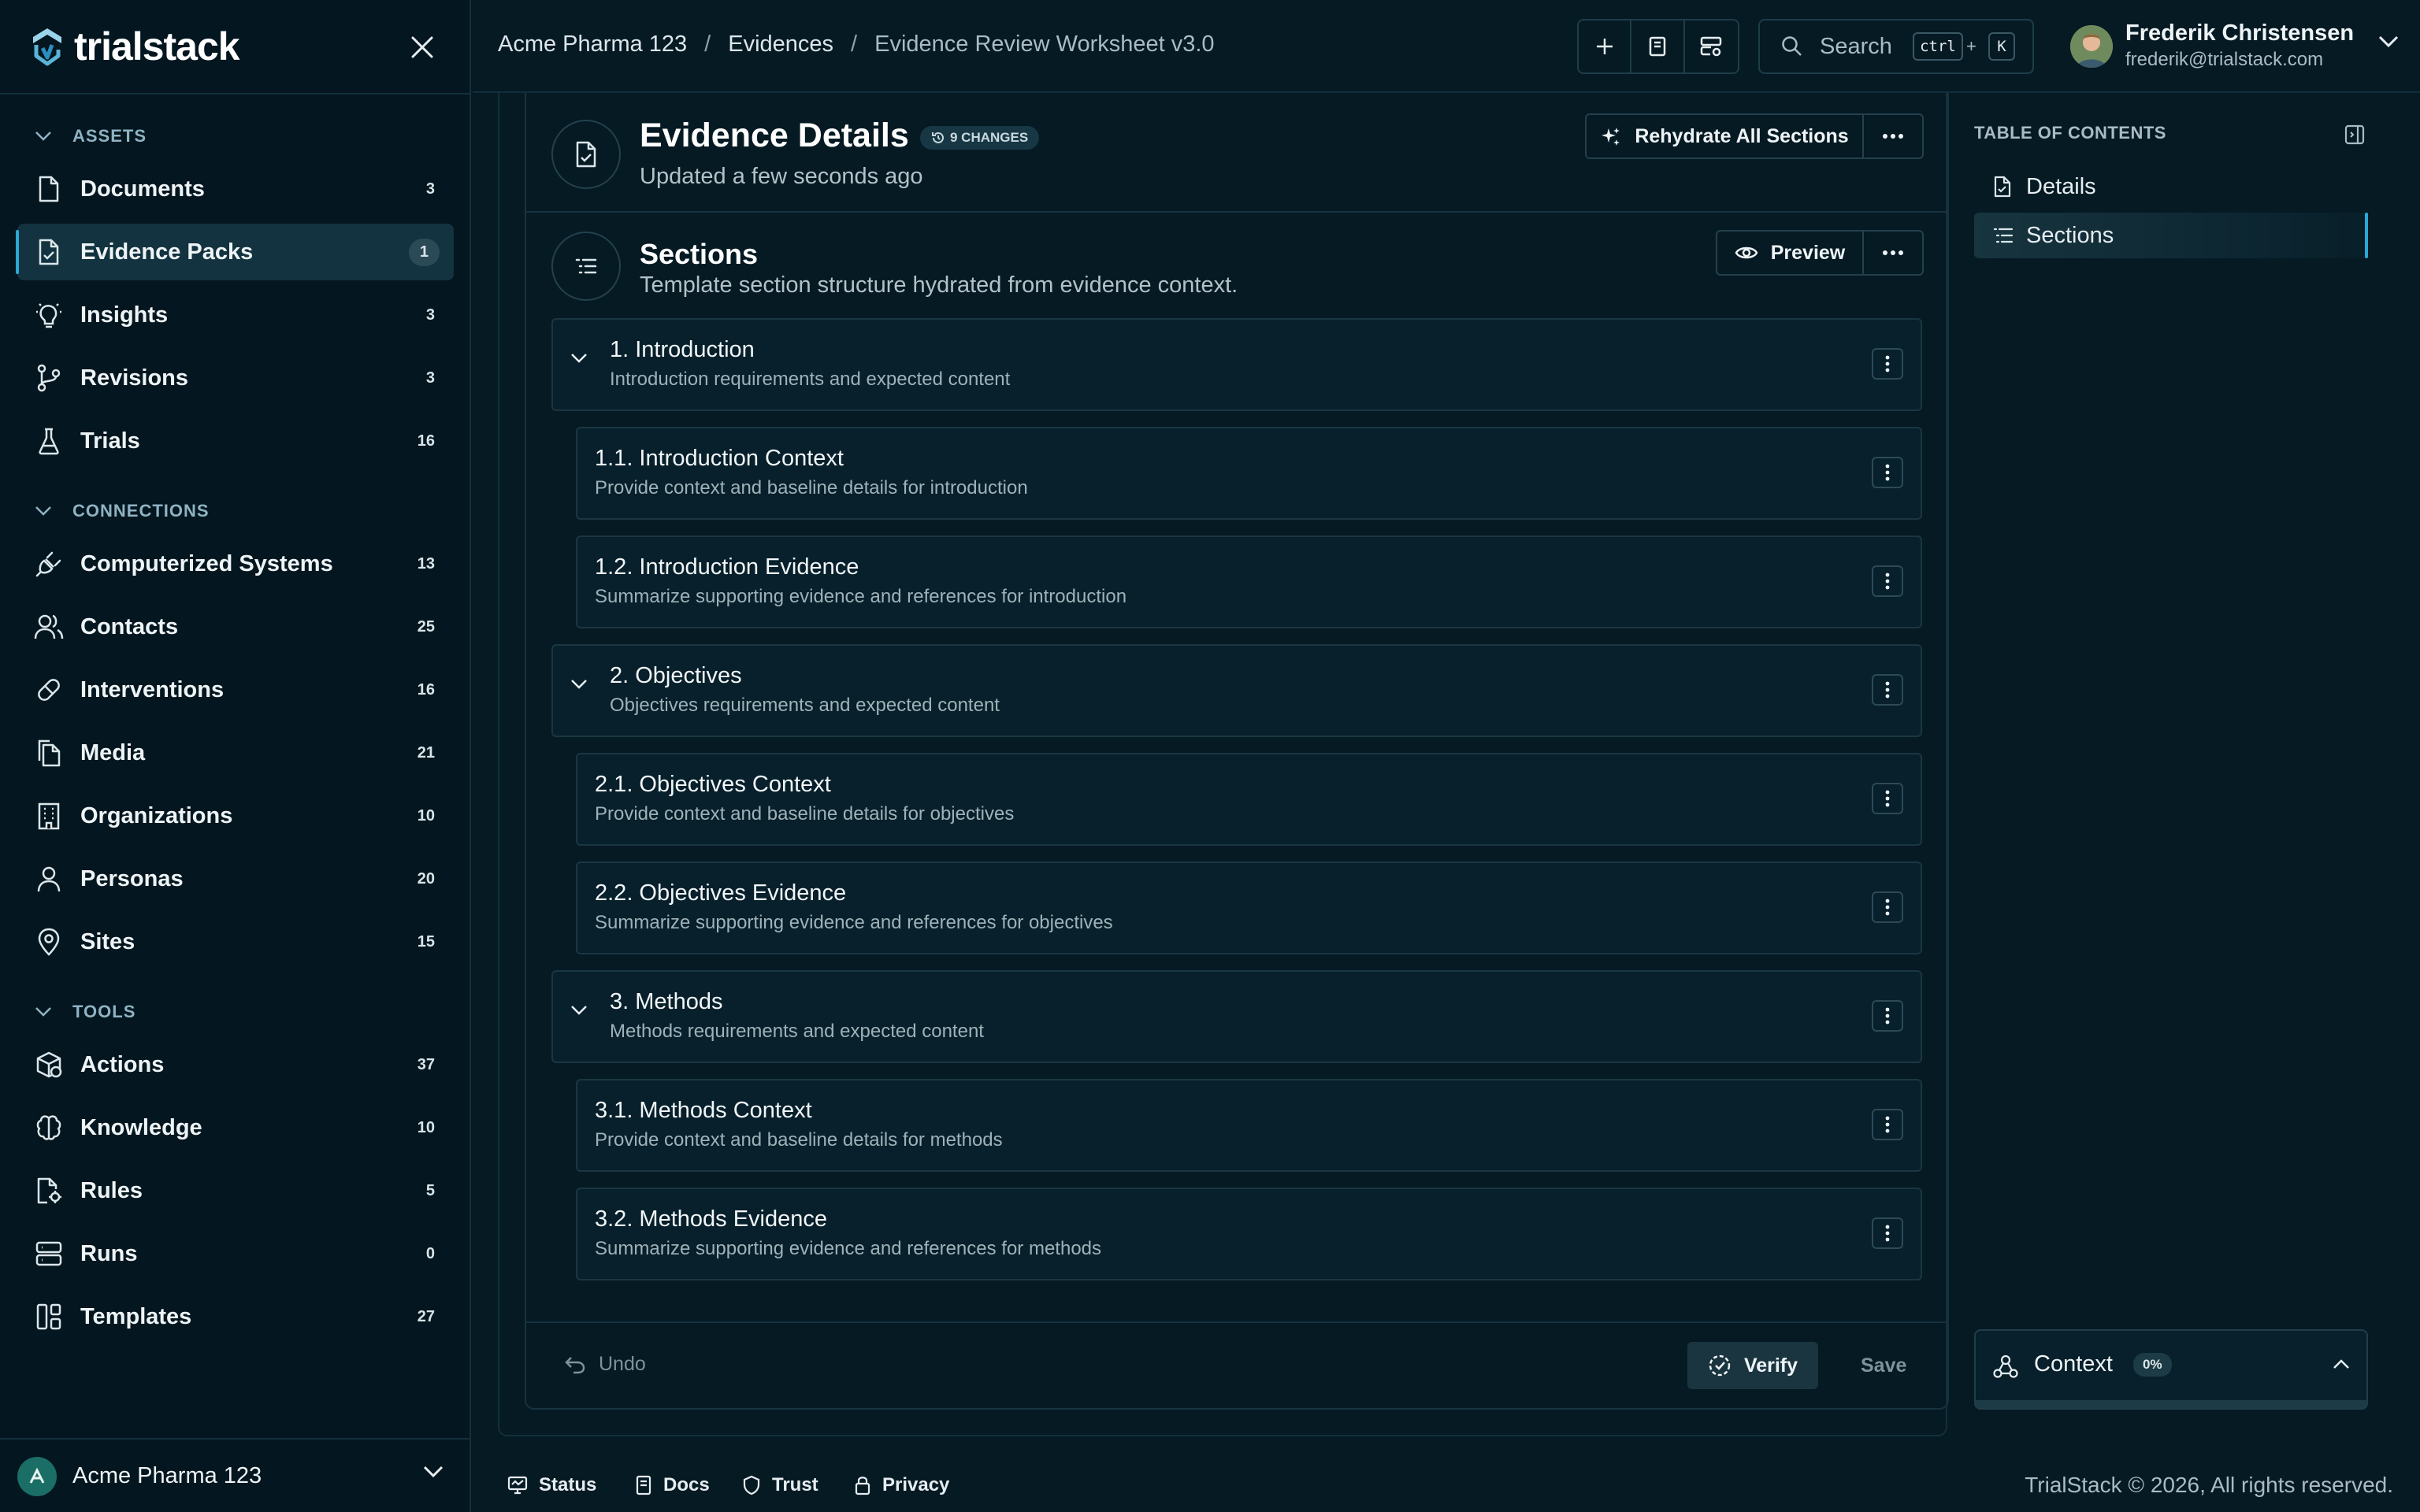 The image size is (2420, 1512). Describe the element at coordinates (2061, 186) in the screenshot. I see `toc-item-label: Details` at that location.